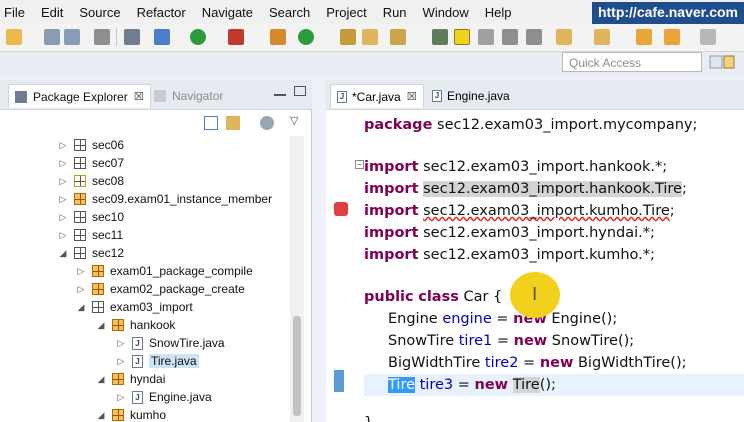 This screenshot has width=744, height=422. What do you see at coordinates (377, 96) in the screenshot?
I see `tab-car-java: J *Car.java ☒` at bounding box center [377, 96].